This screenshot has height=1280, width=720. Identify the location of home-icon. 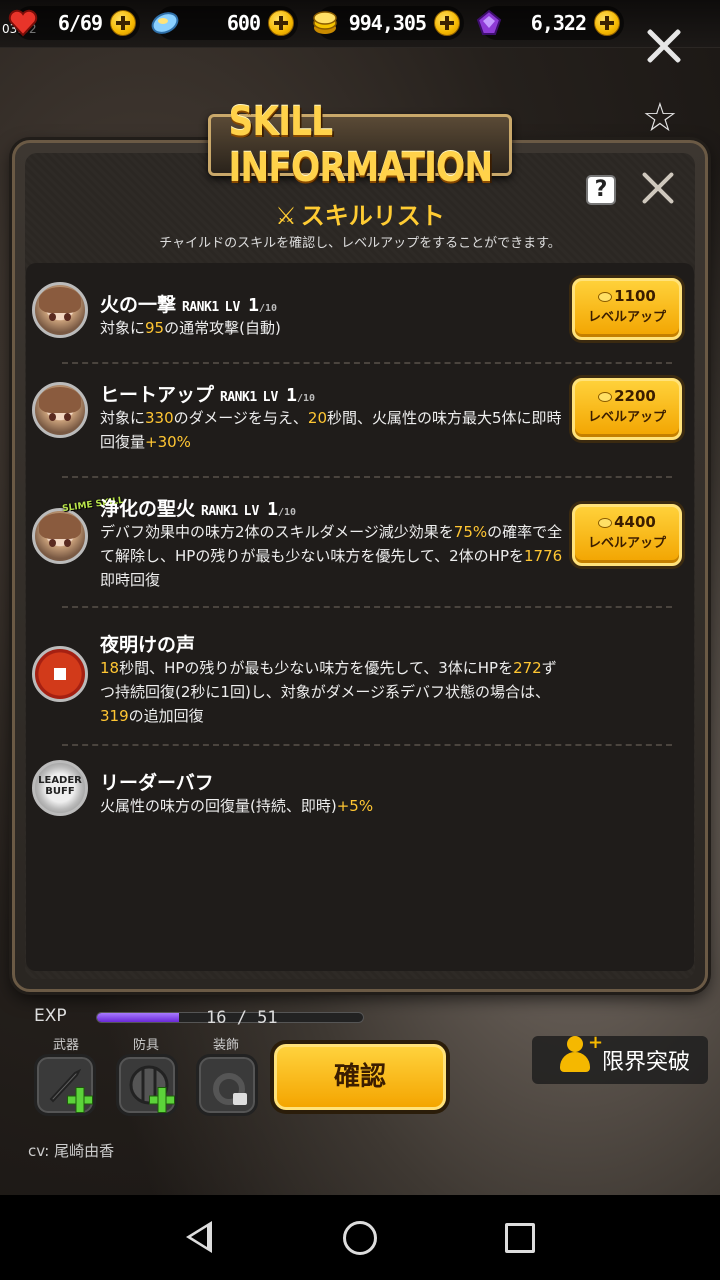
(360, 1238).